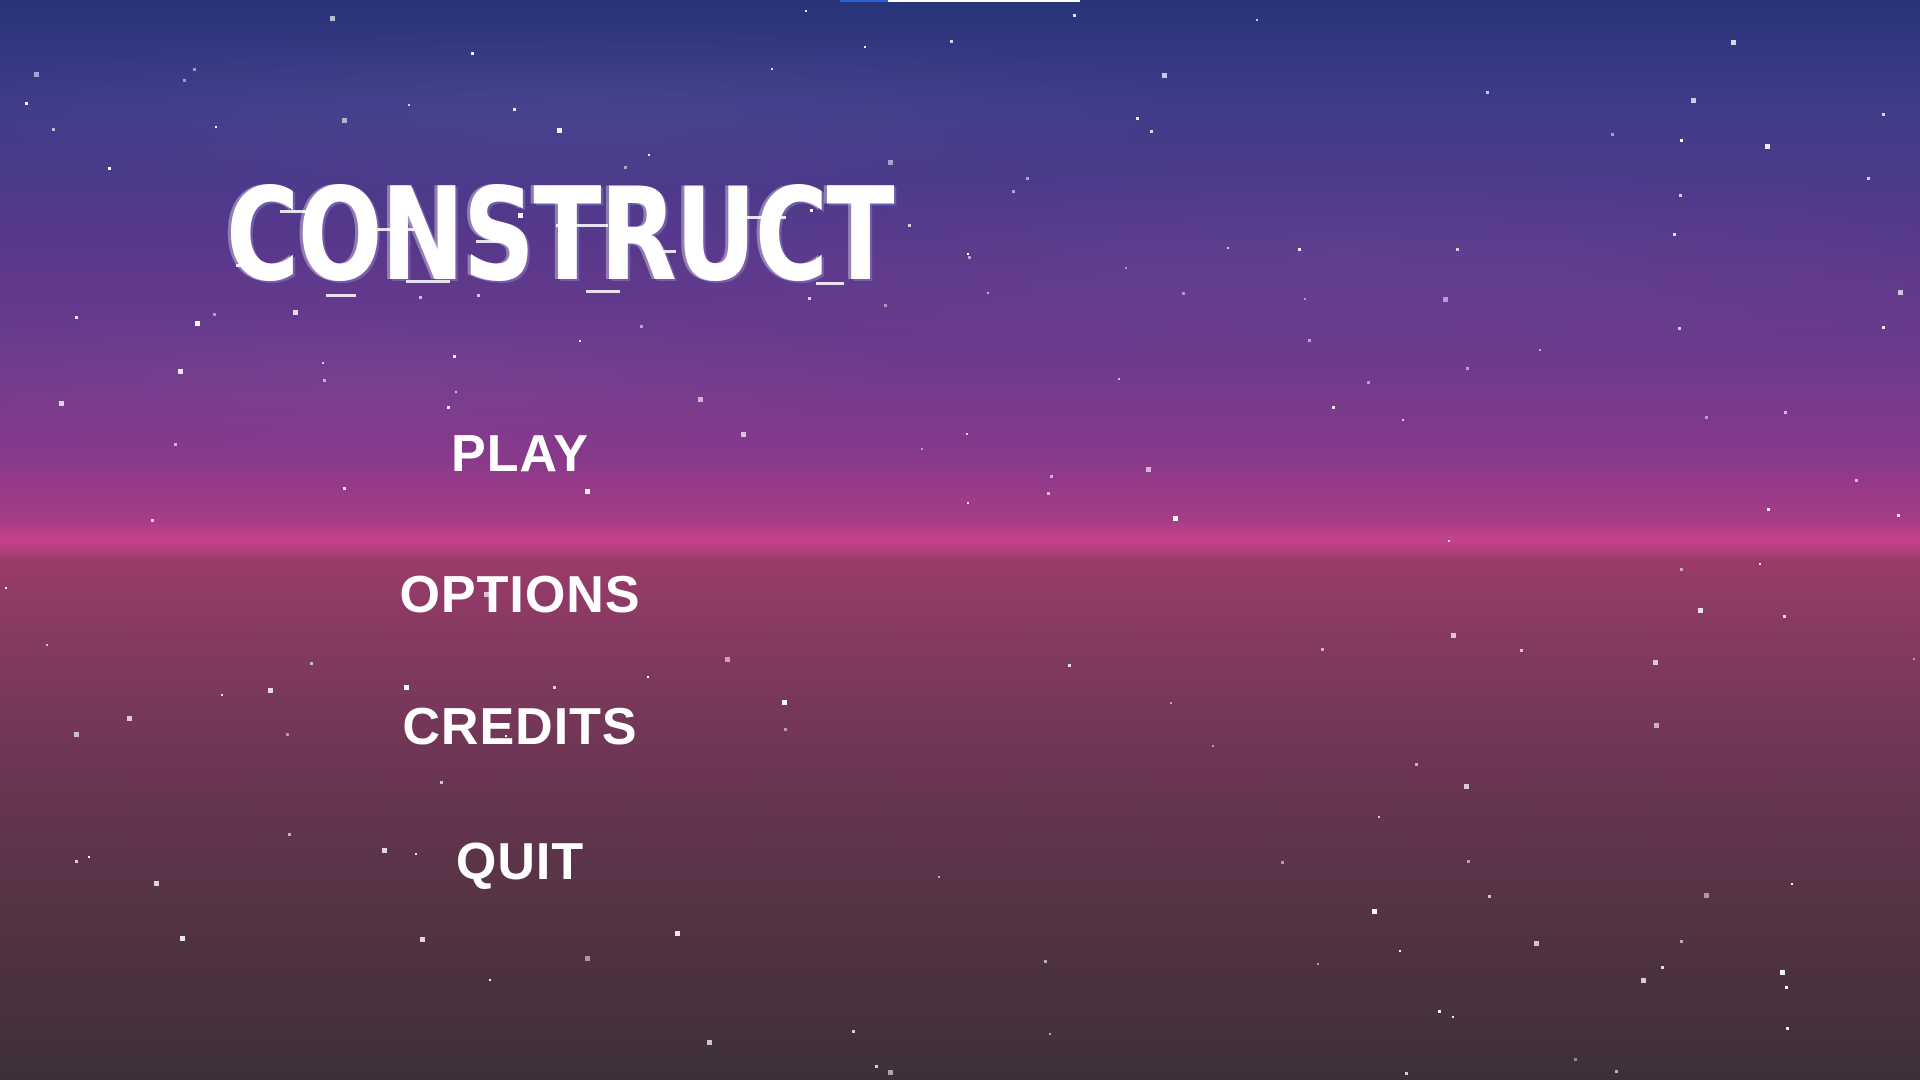  I want to click on options-button: OPTIONS, so click(520, 595).